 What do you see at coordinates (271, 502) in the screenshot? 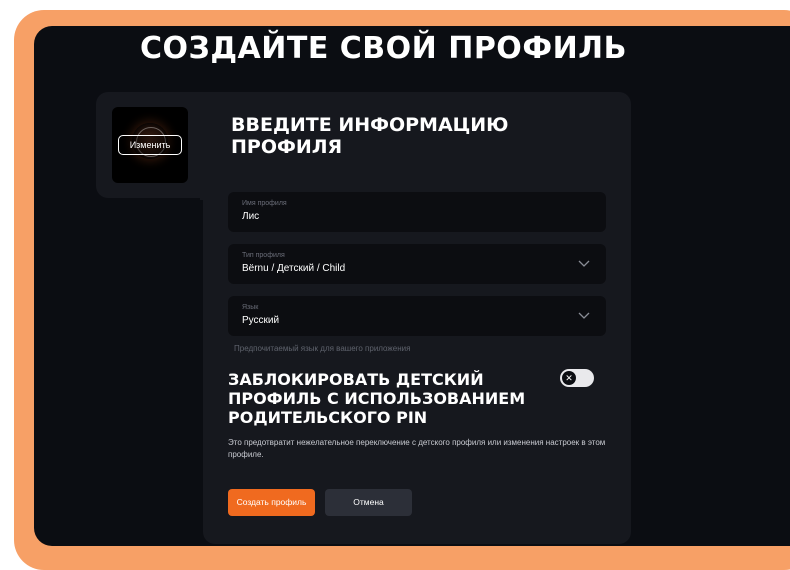
I see `create-profile-button: Создать профиль` at bounding box center [271, 502].